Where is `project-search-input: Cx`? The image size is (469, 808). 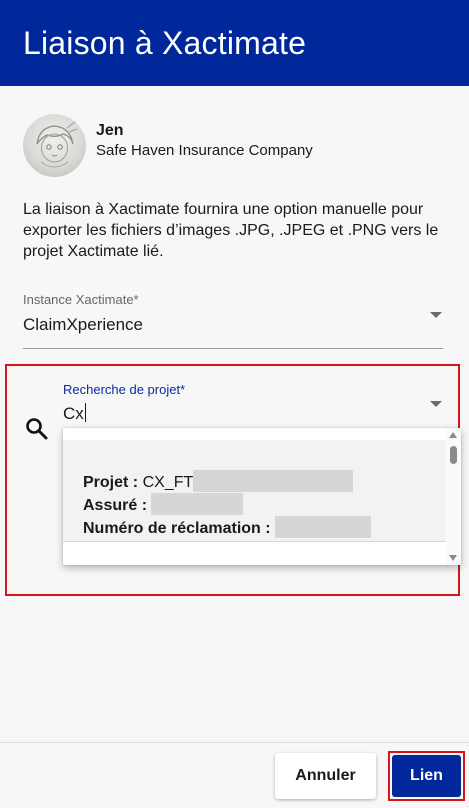
project-search-input: Cx is located at coordinates (74, 414).